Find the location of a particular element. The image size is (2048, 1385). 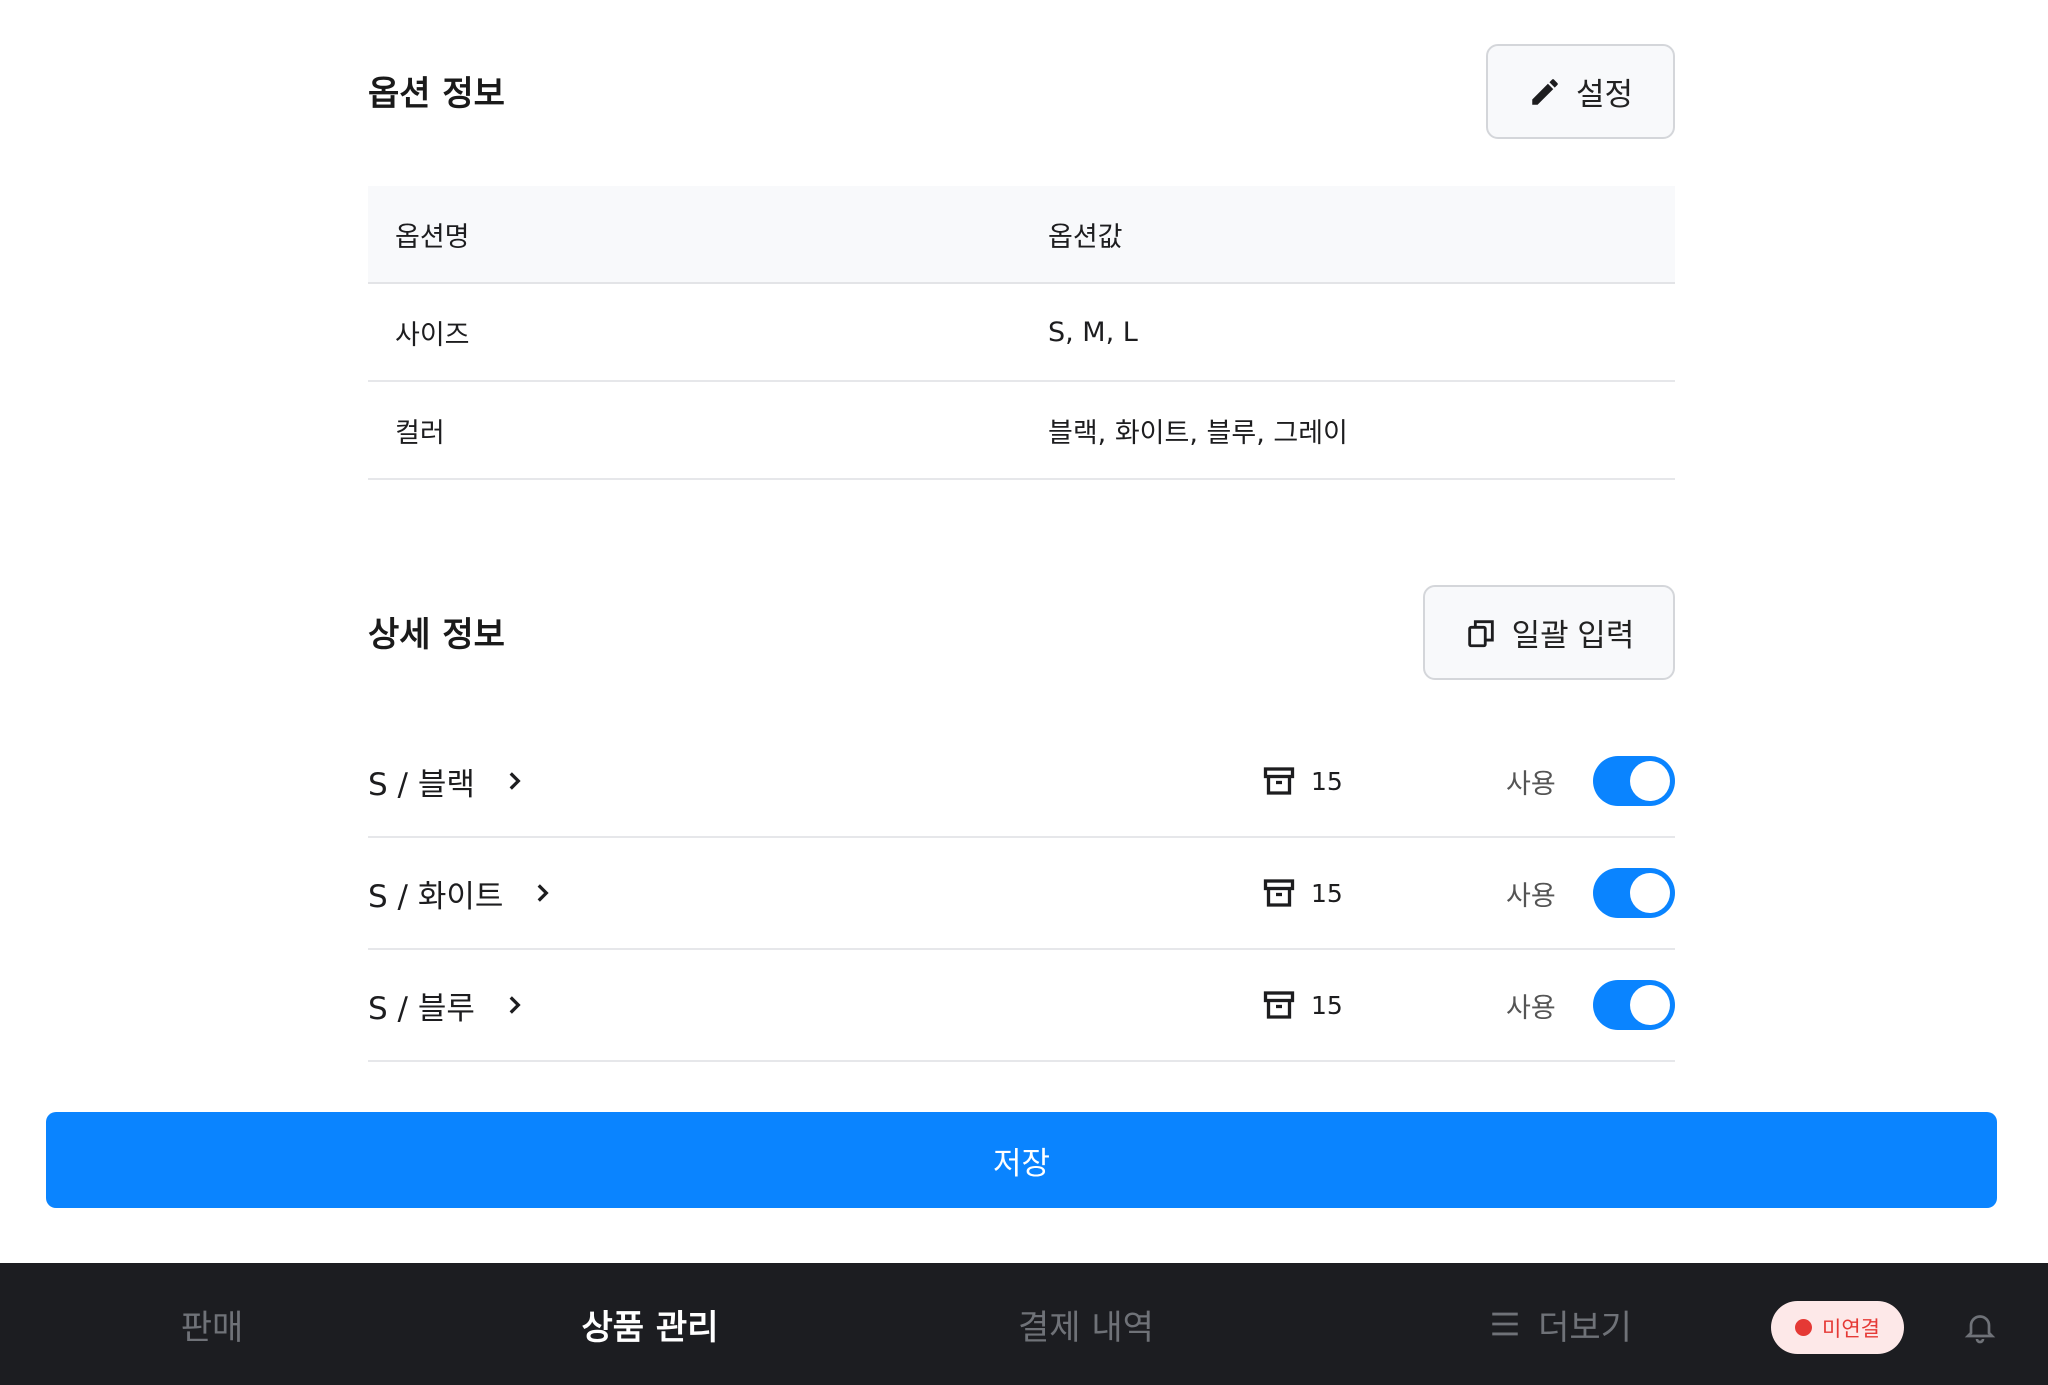

variant-link: S / 화이트 is located at coordinates (461, 893).